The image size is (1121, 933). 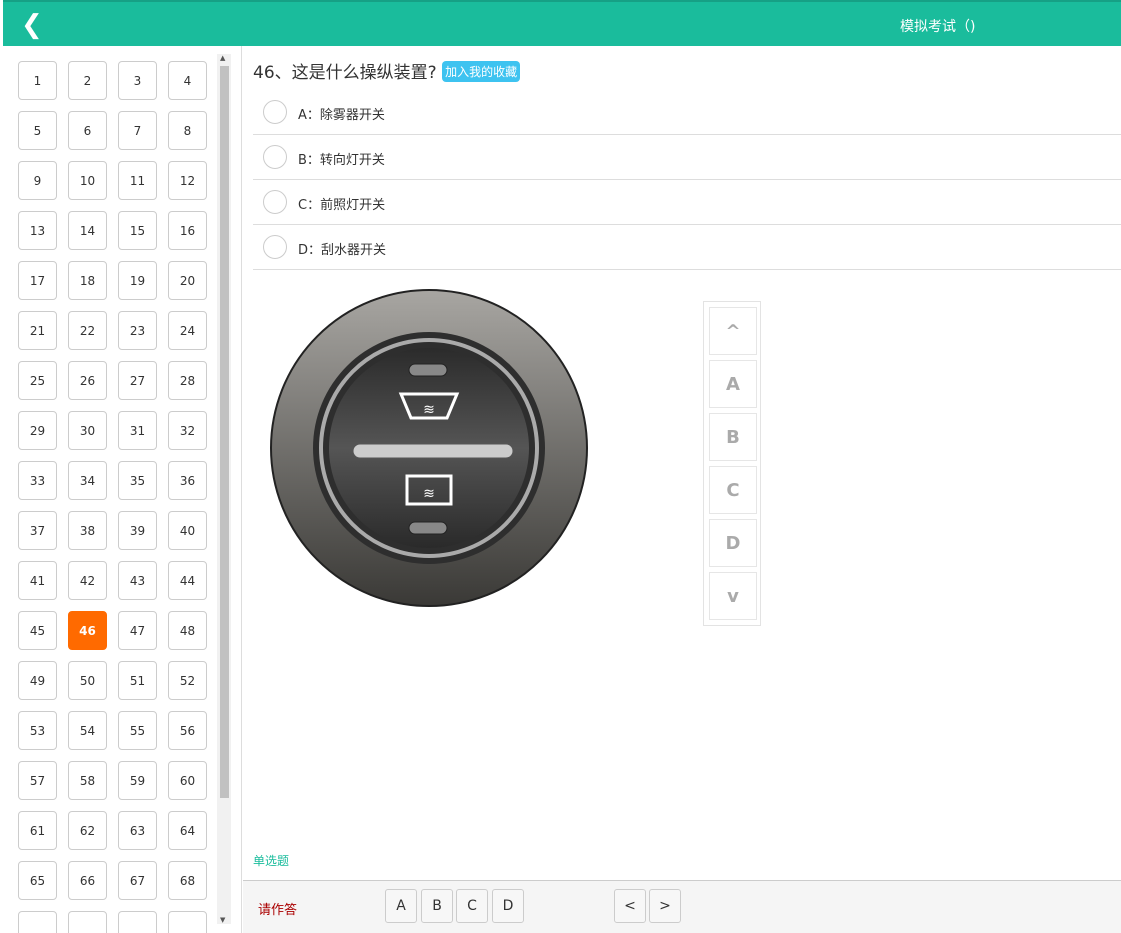 I want to click on question-number-11: 11, so click(x=137, y=180).